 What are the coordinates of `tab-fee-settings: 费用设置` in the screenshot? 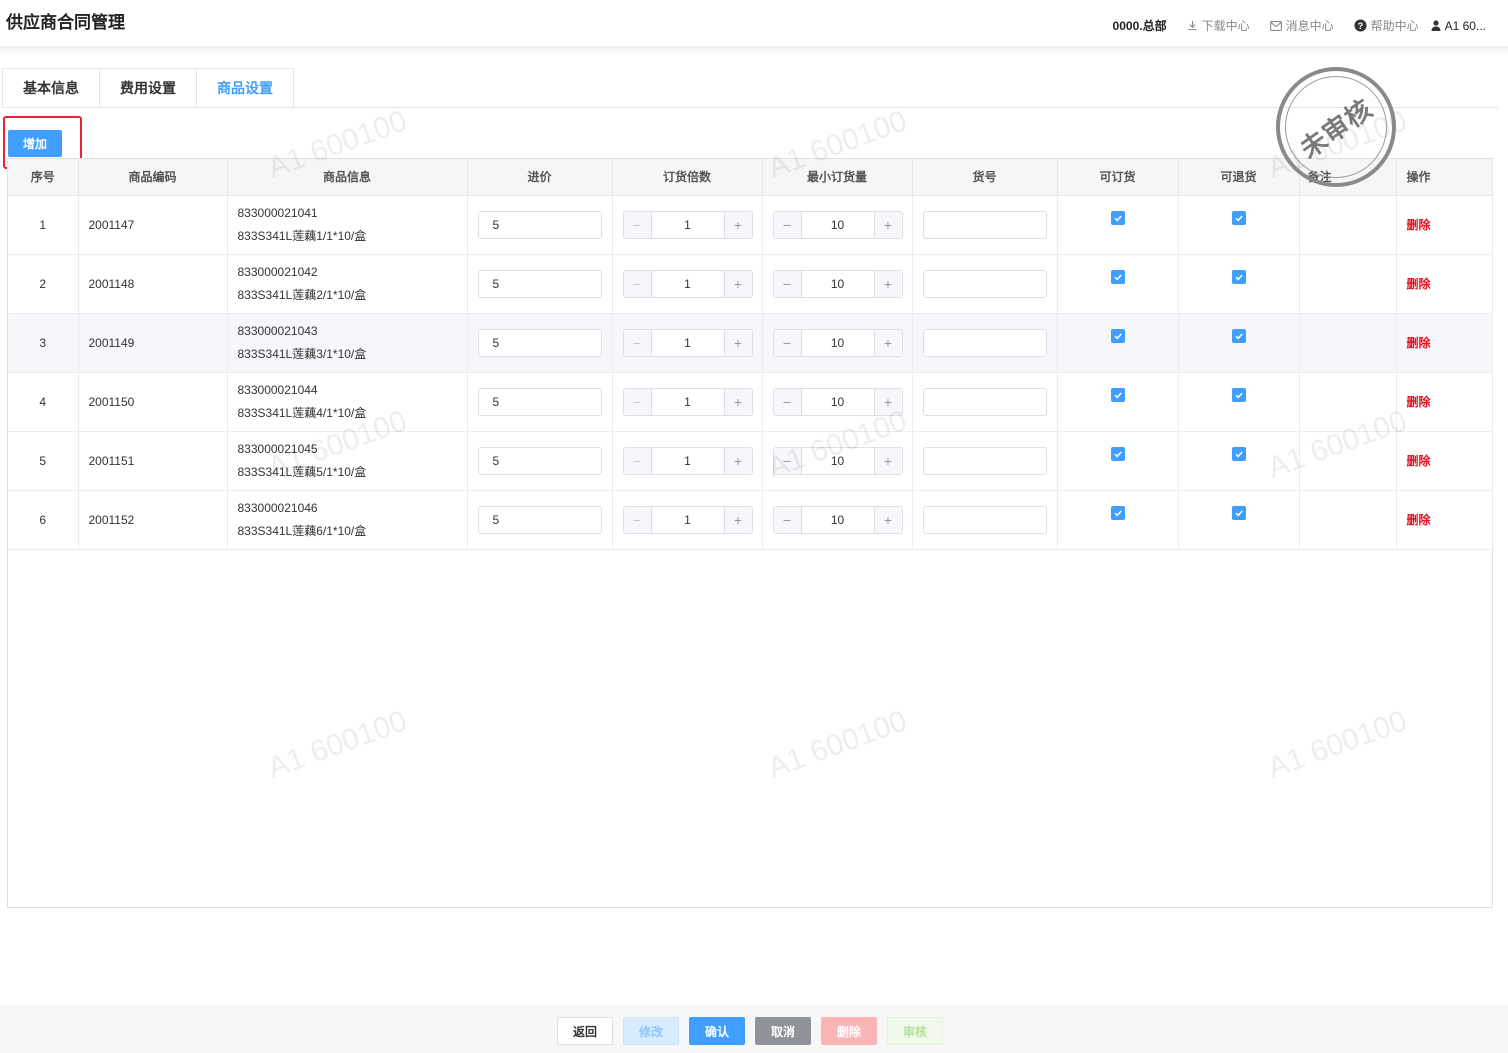 It's located at (148, 88).